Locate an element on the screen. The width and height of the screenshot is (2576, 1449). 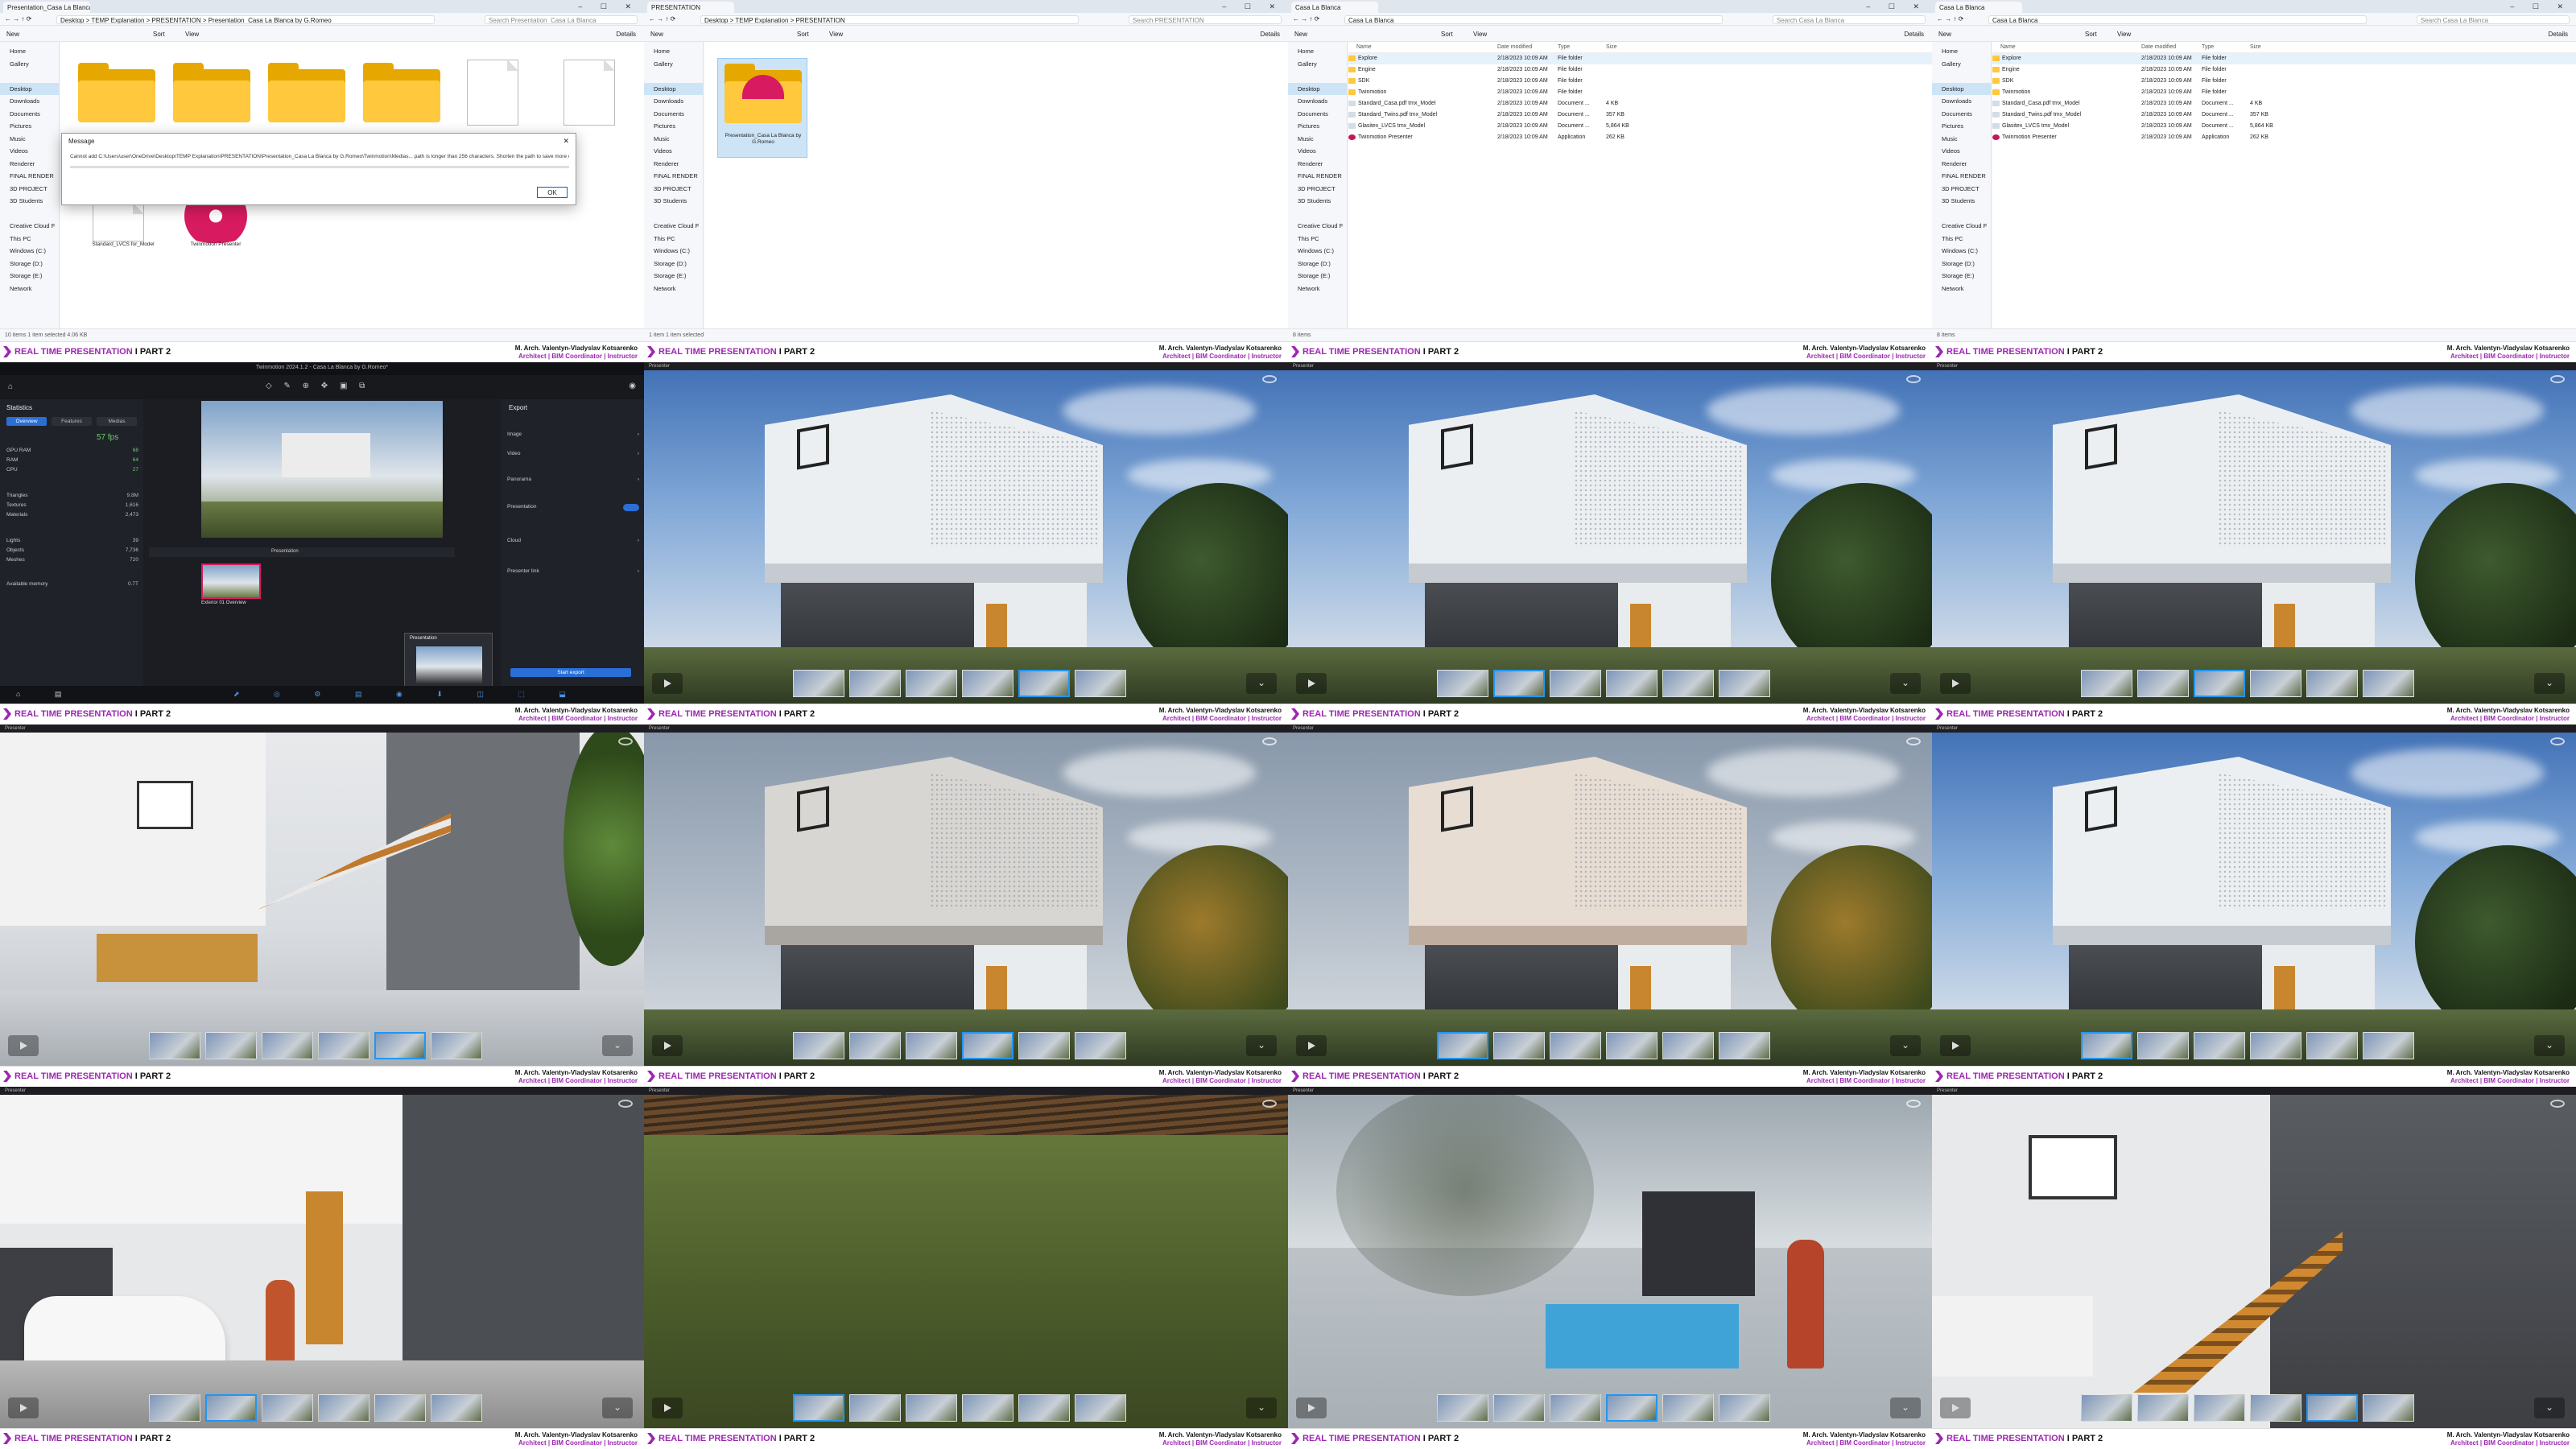
nav-item: Desktop is located at coordinates (673, 88).